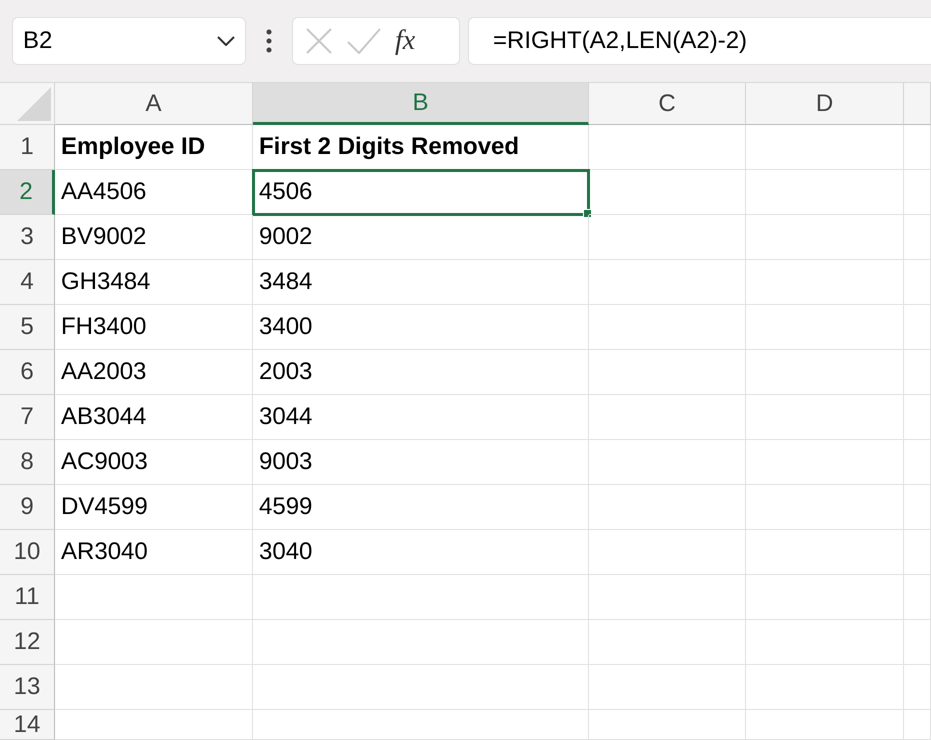 Image resolution: width=931 pixels, height=740 pixels. I want to click on table-cell: AB3044, so click(154, 417).